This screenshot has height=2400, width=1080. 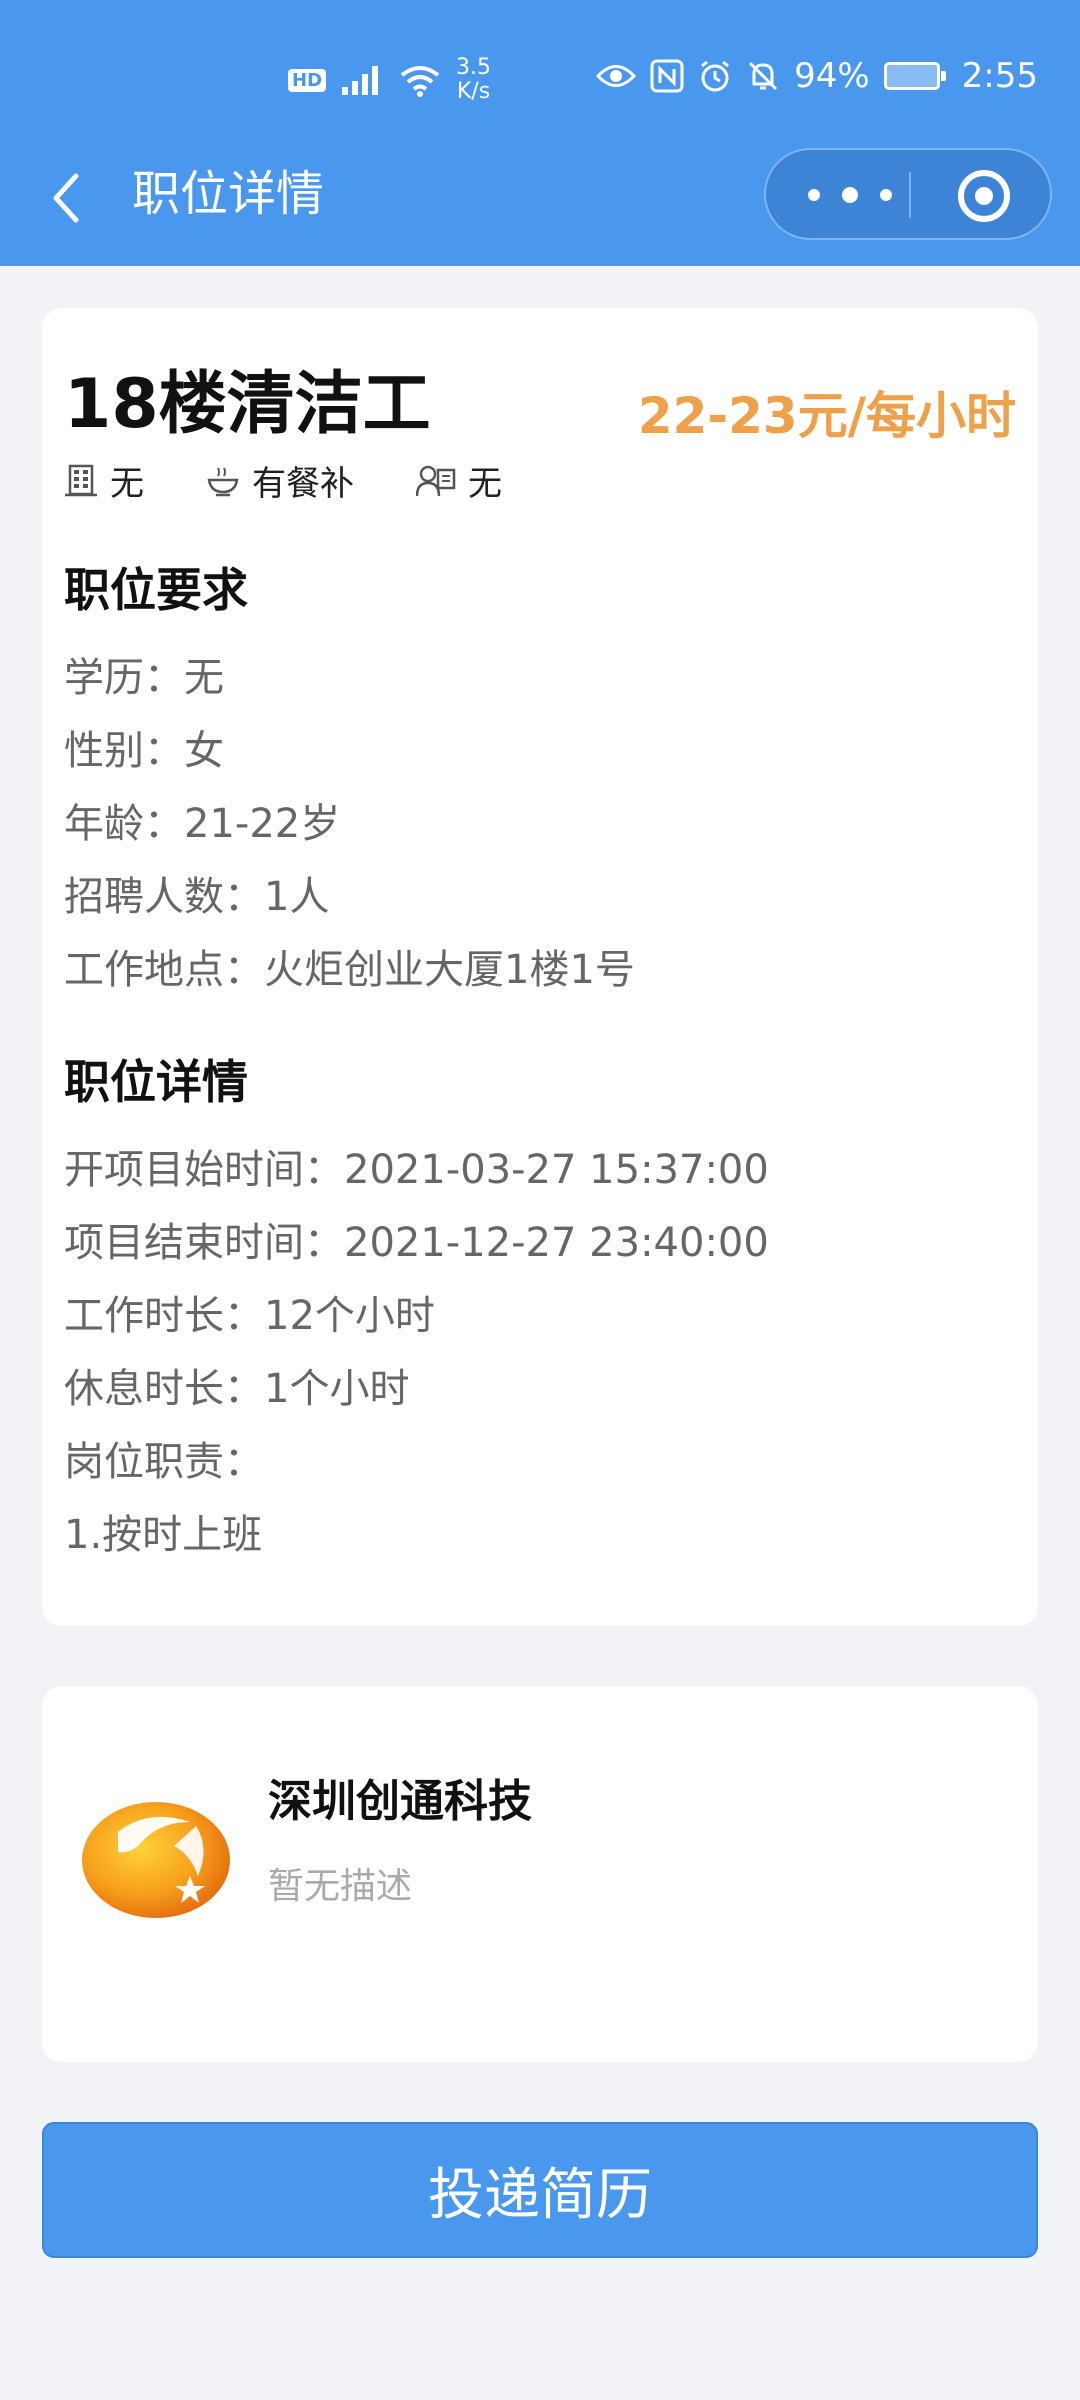 What do you see at coordinates (416, 1170) in the screenshot?
I see `detail-item: 开项目始时间：2021-03-27 15:37:00` at bounding box center [416, 1170].